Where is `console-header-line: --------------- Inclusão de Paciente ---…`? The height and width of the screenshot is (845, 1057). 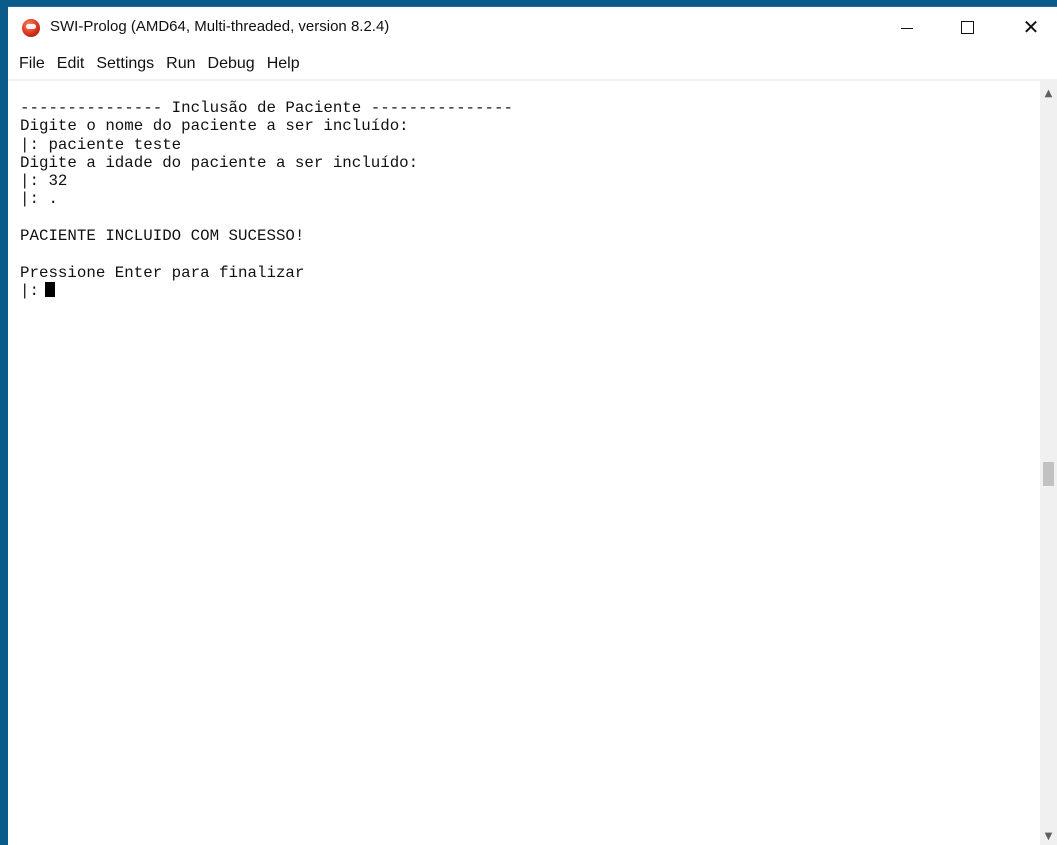
console-header-line: --------------- Inclusão de Paciente ---… is located at coordinates (266, 108).